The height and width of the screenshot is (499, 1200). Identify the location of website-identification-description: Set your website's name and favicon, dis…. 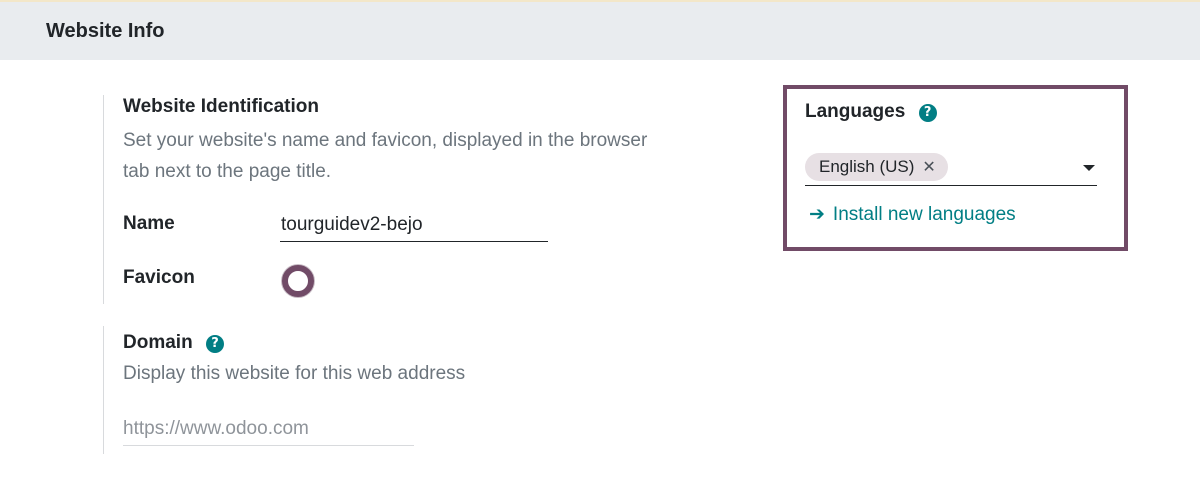
(385, 156).